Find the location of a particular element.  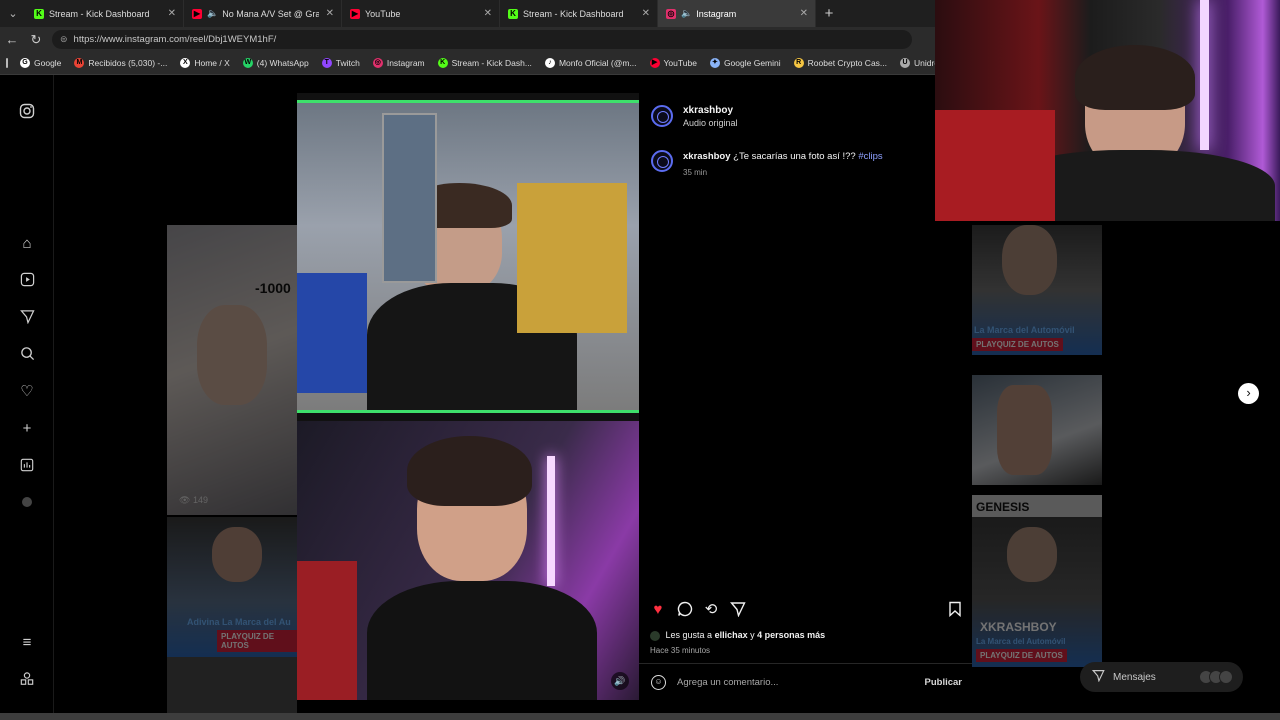

caption-avatar is located at coordinates (662, 161).